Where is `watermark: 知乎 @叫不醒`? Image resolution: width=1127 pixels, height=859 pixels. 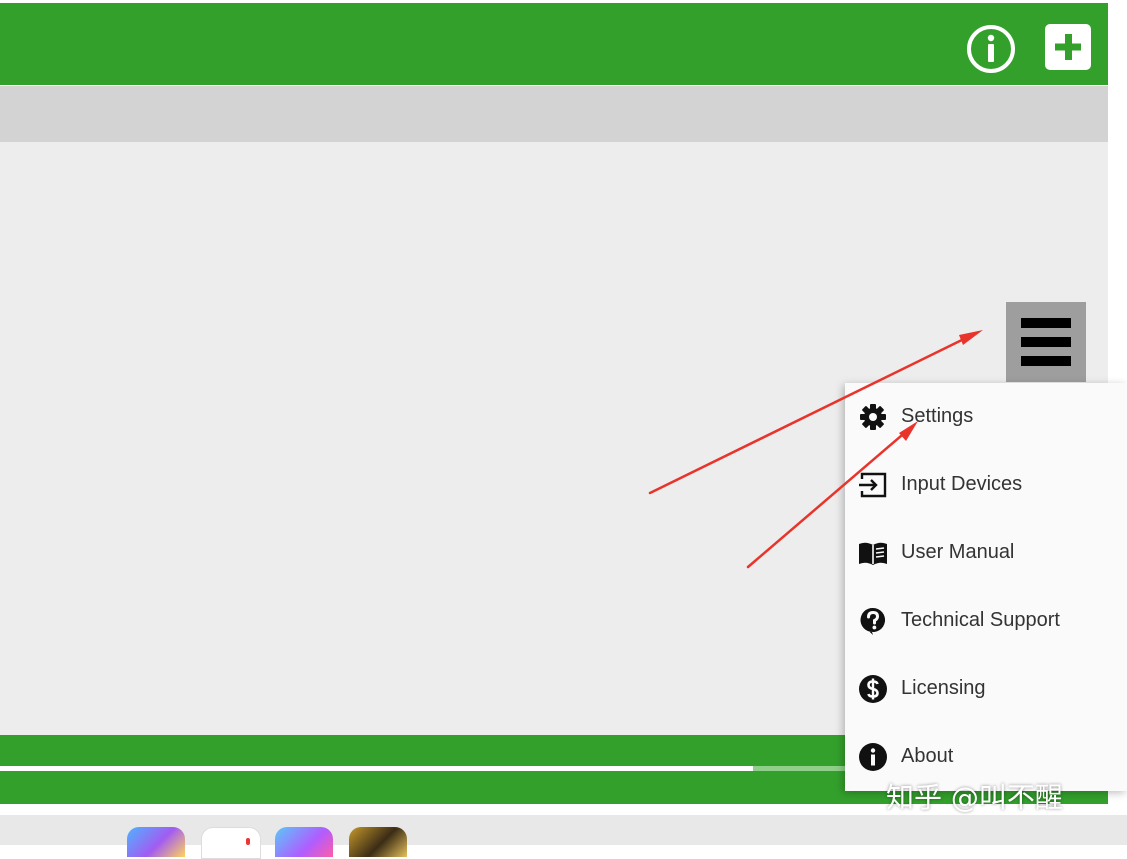
watermark: 知乎 @叫不醒 is located at coordinates (974, 797).